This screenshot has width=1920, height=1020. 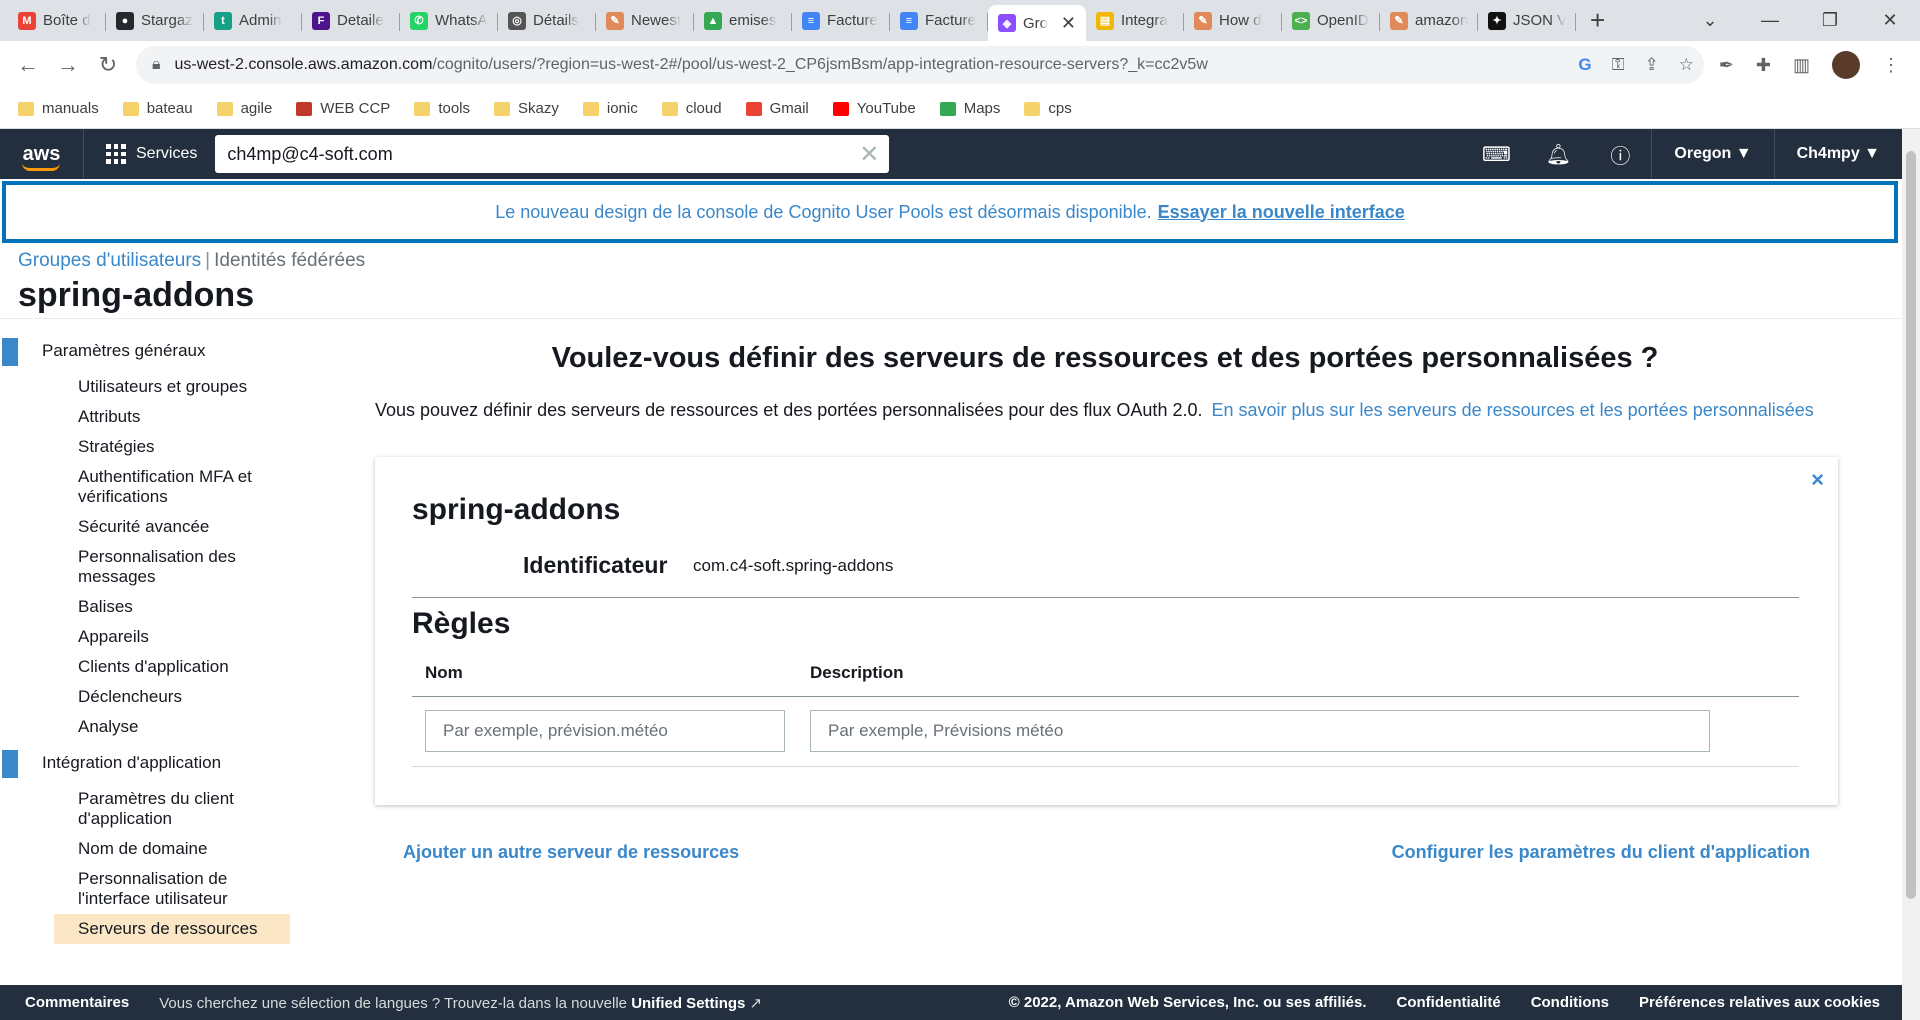 What do you see at coordinates (743, 21) in the screenshot?
I see `browser-tab: ▲ emises` at bounding box center [743, 21].